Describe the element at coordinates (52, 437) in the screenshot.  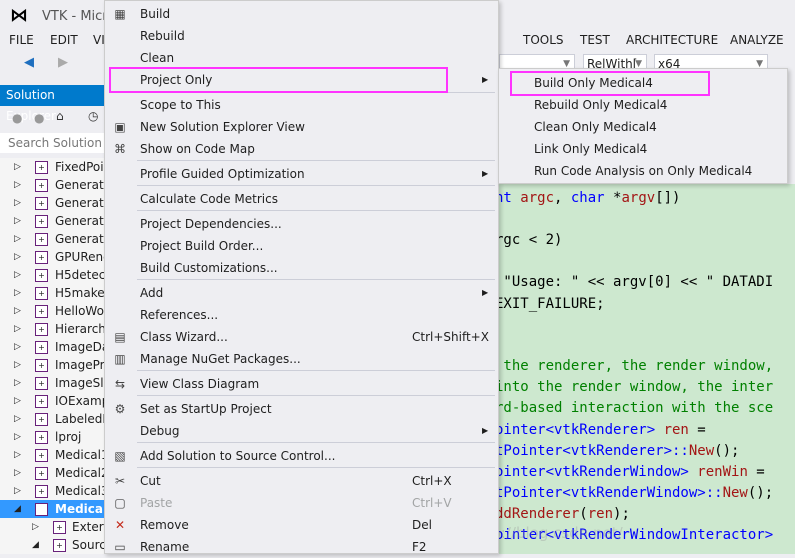
I see `tree-item: ▷ + lproj` at that location.